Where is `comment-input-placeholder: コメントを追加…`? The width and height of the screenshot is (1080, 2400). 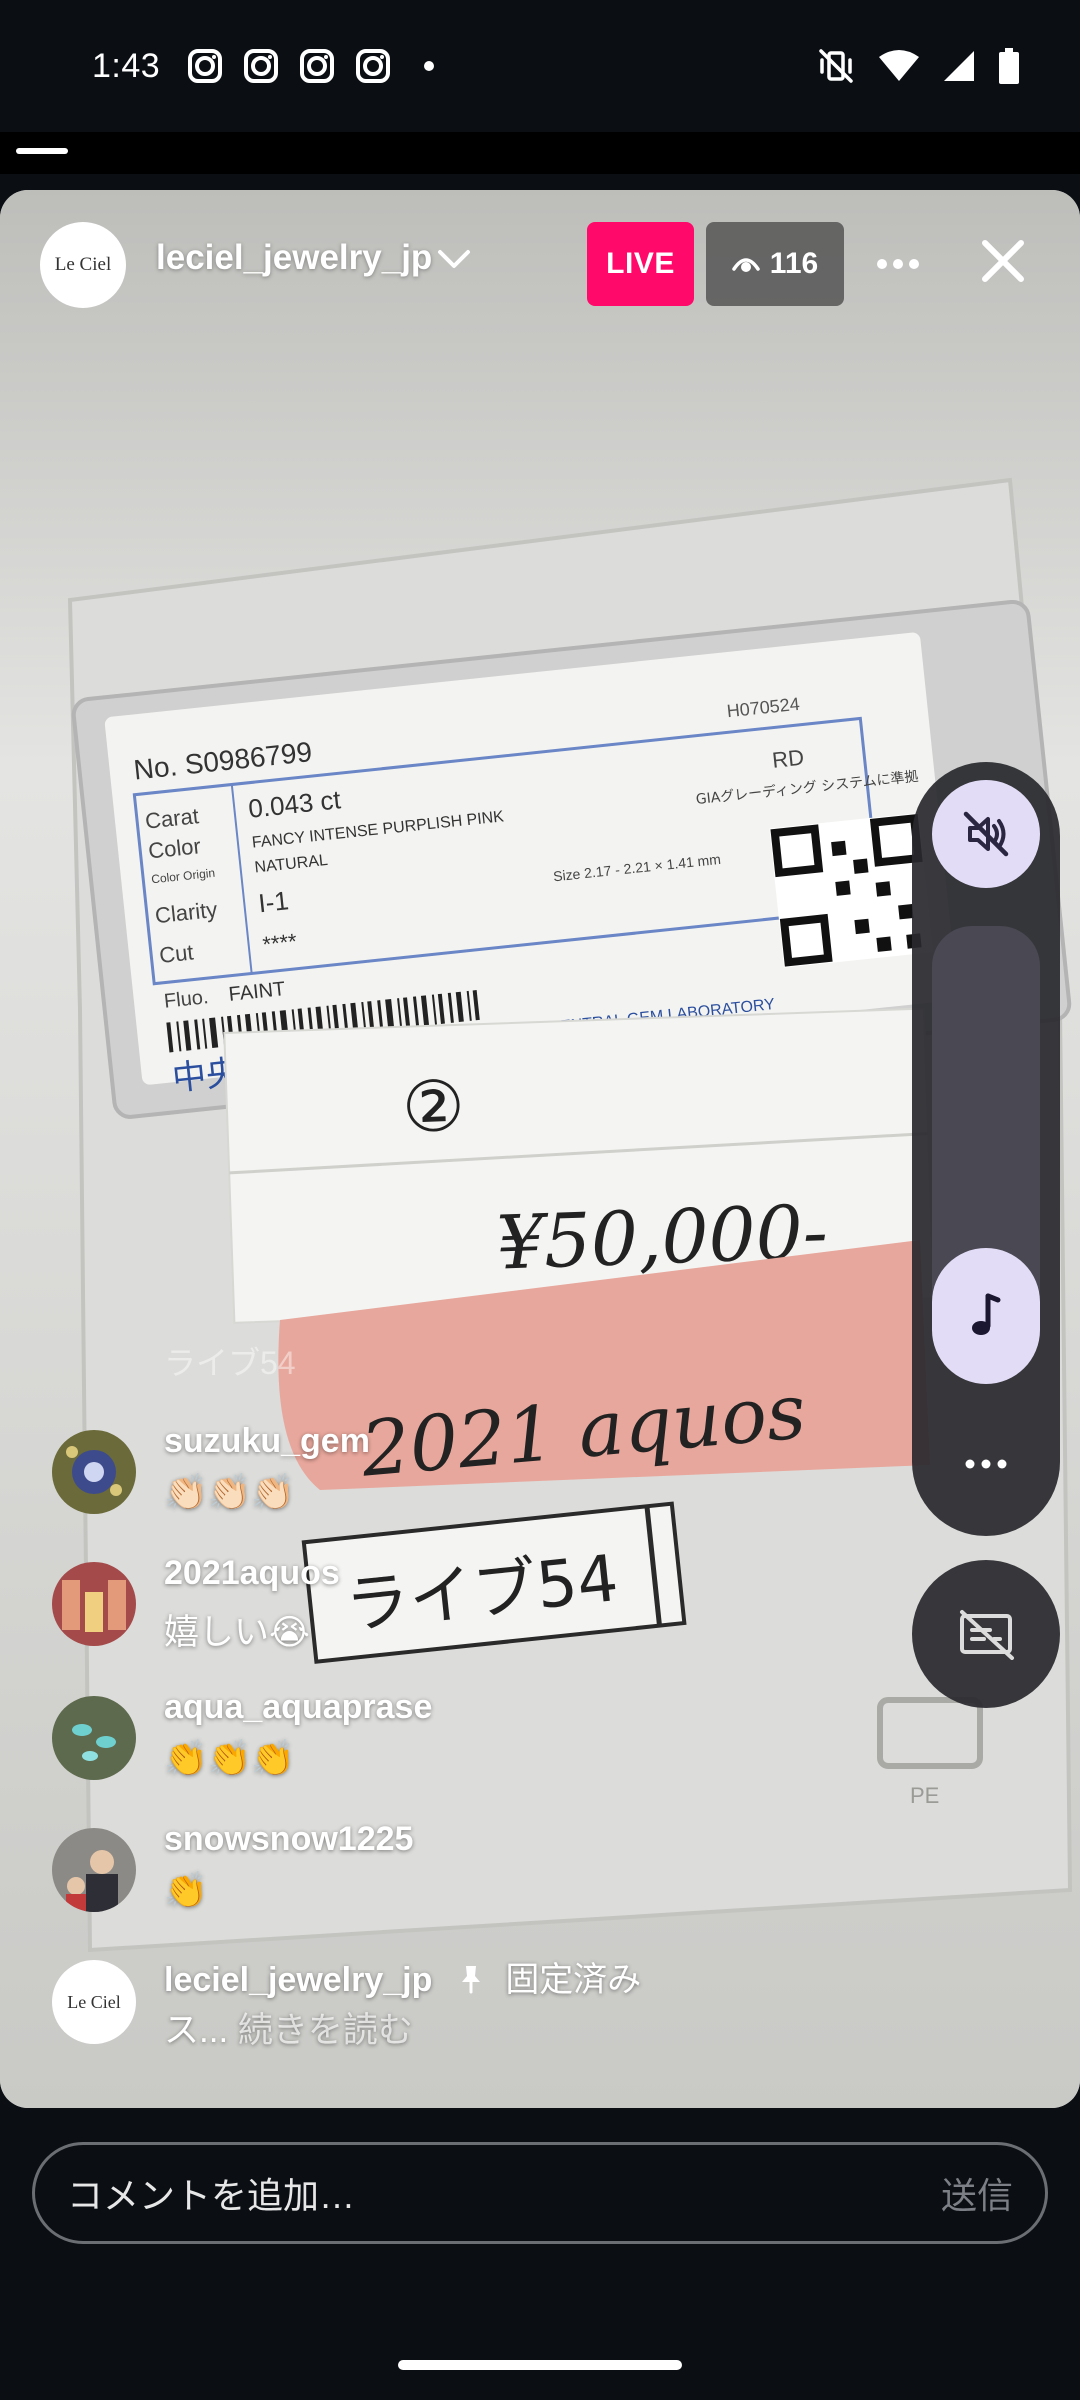 comment-input-placeholder: コメントを追加… is located at coordinates (211, 2193).